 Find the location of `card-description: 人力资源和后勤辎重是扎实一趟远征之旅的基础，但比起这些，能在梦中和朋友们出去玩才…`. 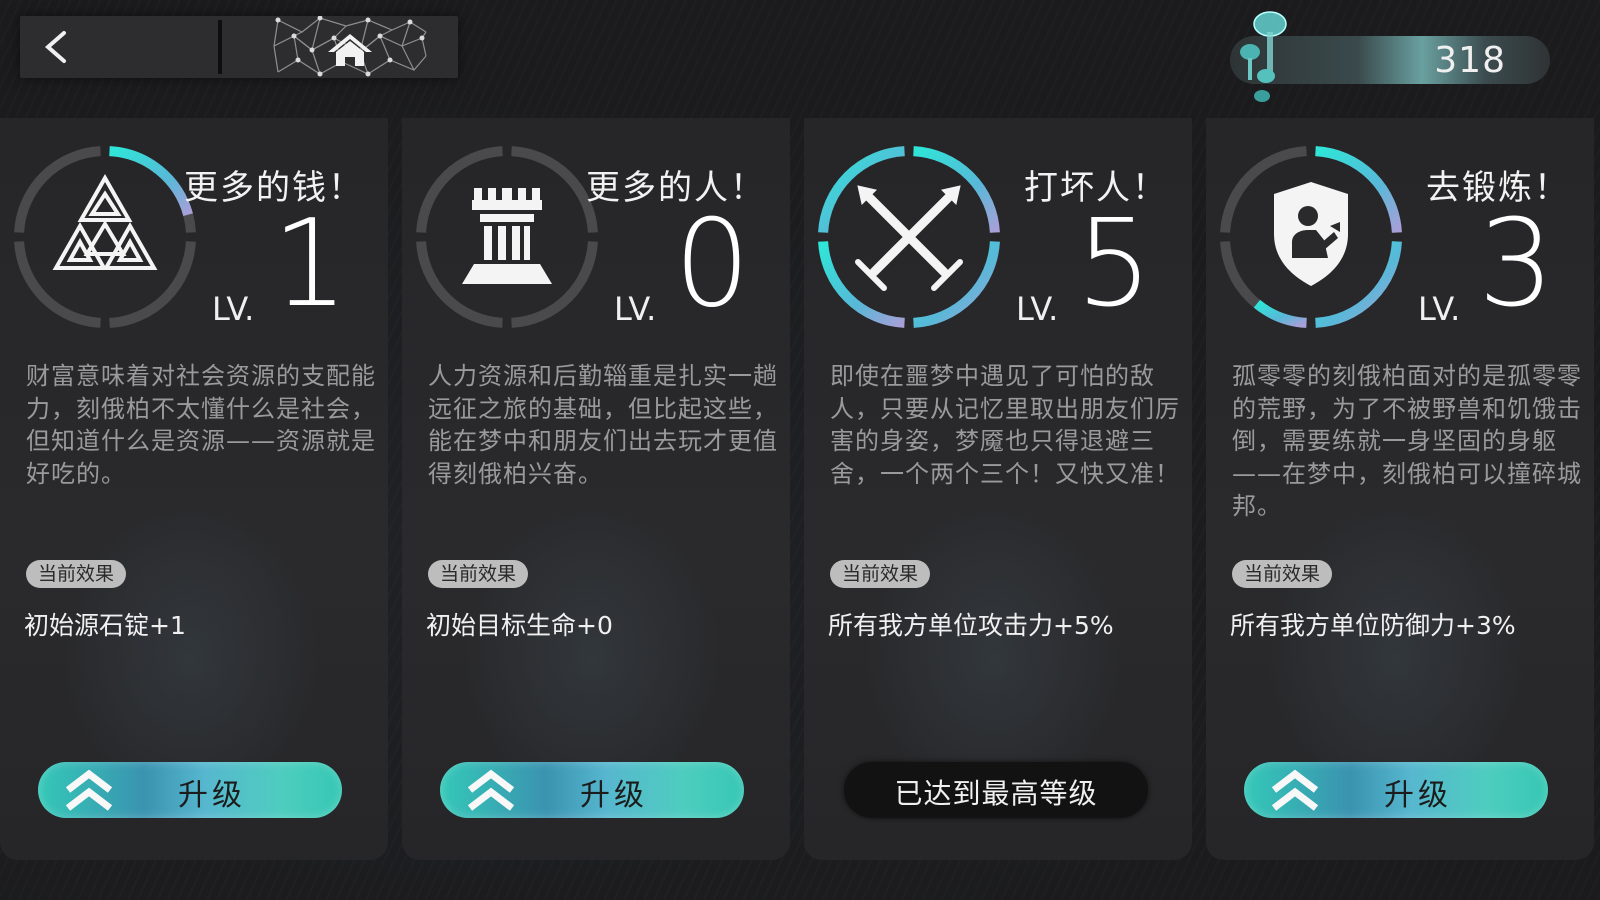

card-description: 人力资源和后勤辎重是扎实一趟远征之旅的基础，但比起这些，能在梦中和朋友们出去玩才… is located at coordinates (603, 425).